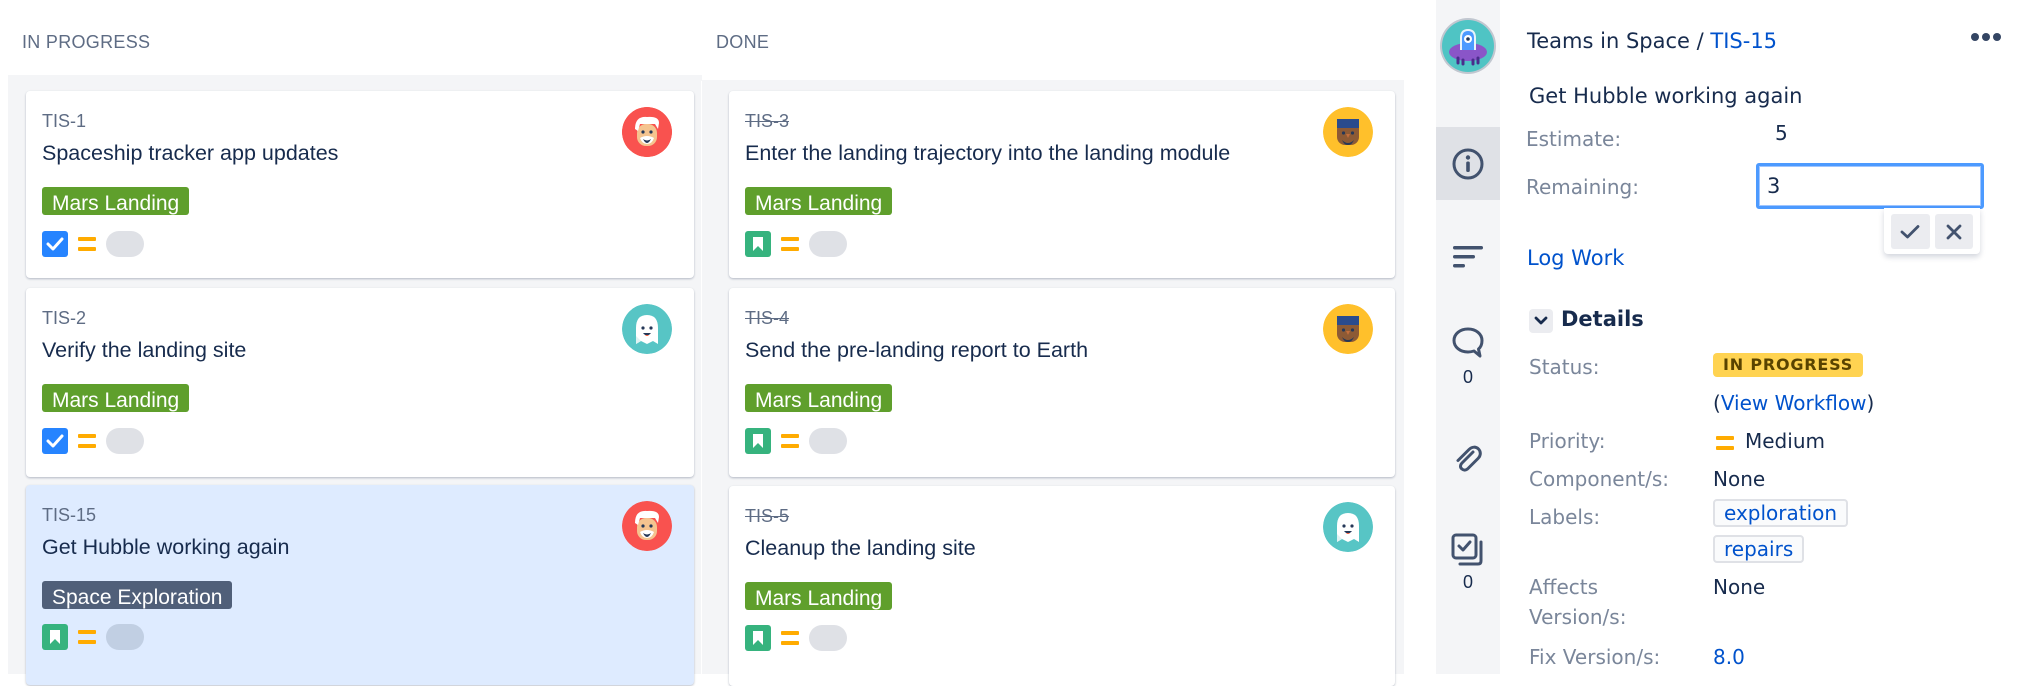 The height and width of the screenshot is (686, 2039). Describe the element at coordinates (767, 516) in the screenshot. I see `issue-key: TIS-5` at that location.